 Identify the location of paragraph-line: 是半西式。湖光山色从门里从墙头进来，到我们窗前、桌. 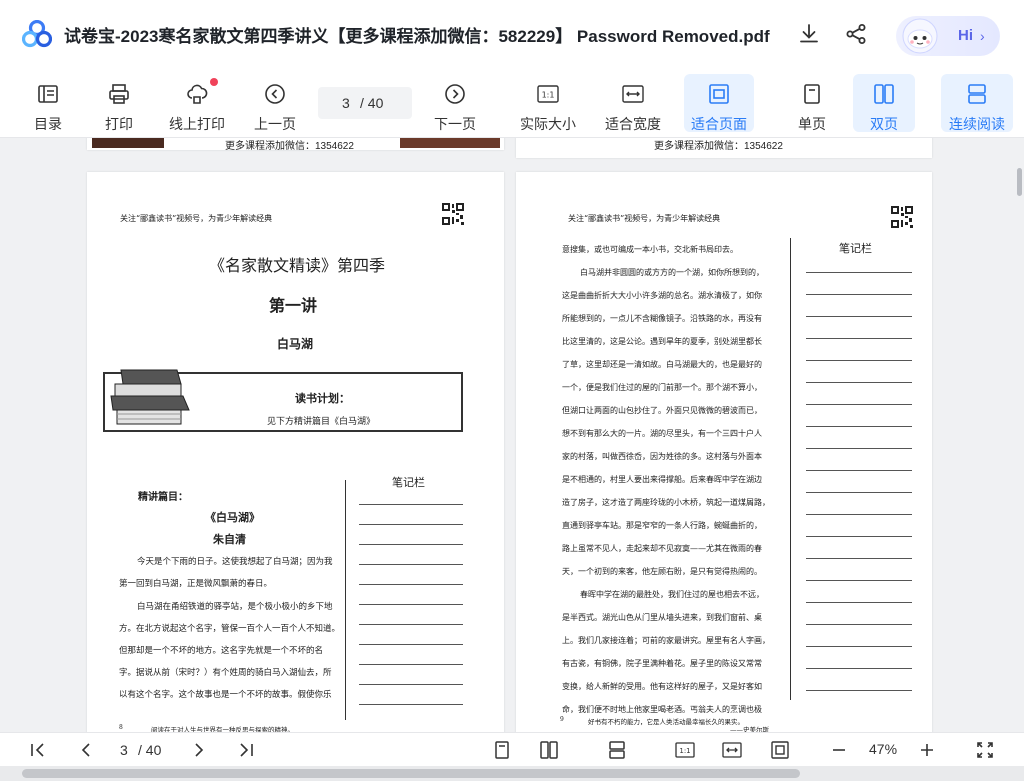
(662, 617).